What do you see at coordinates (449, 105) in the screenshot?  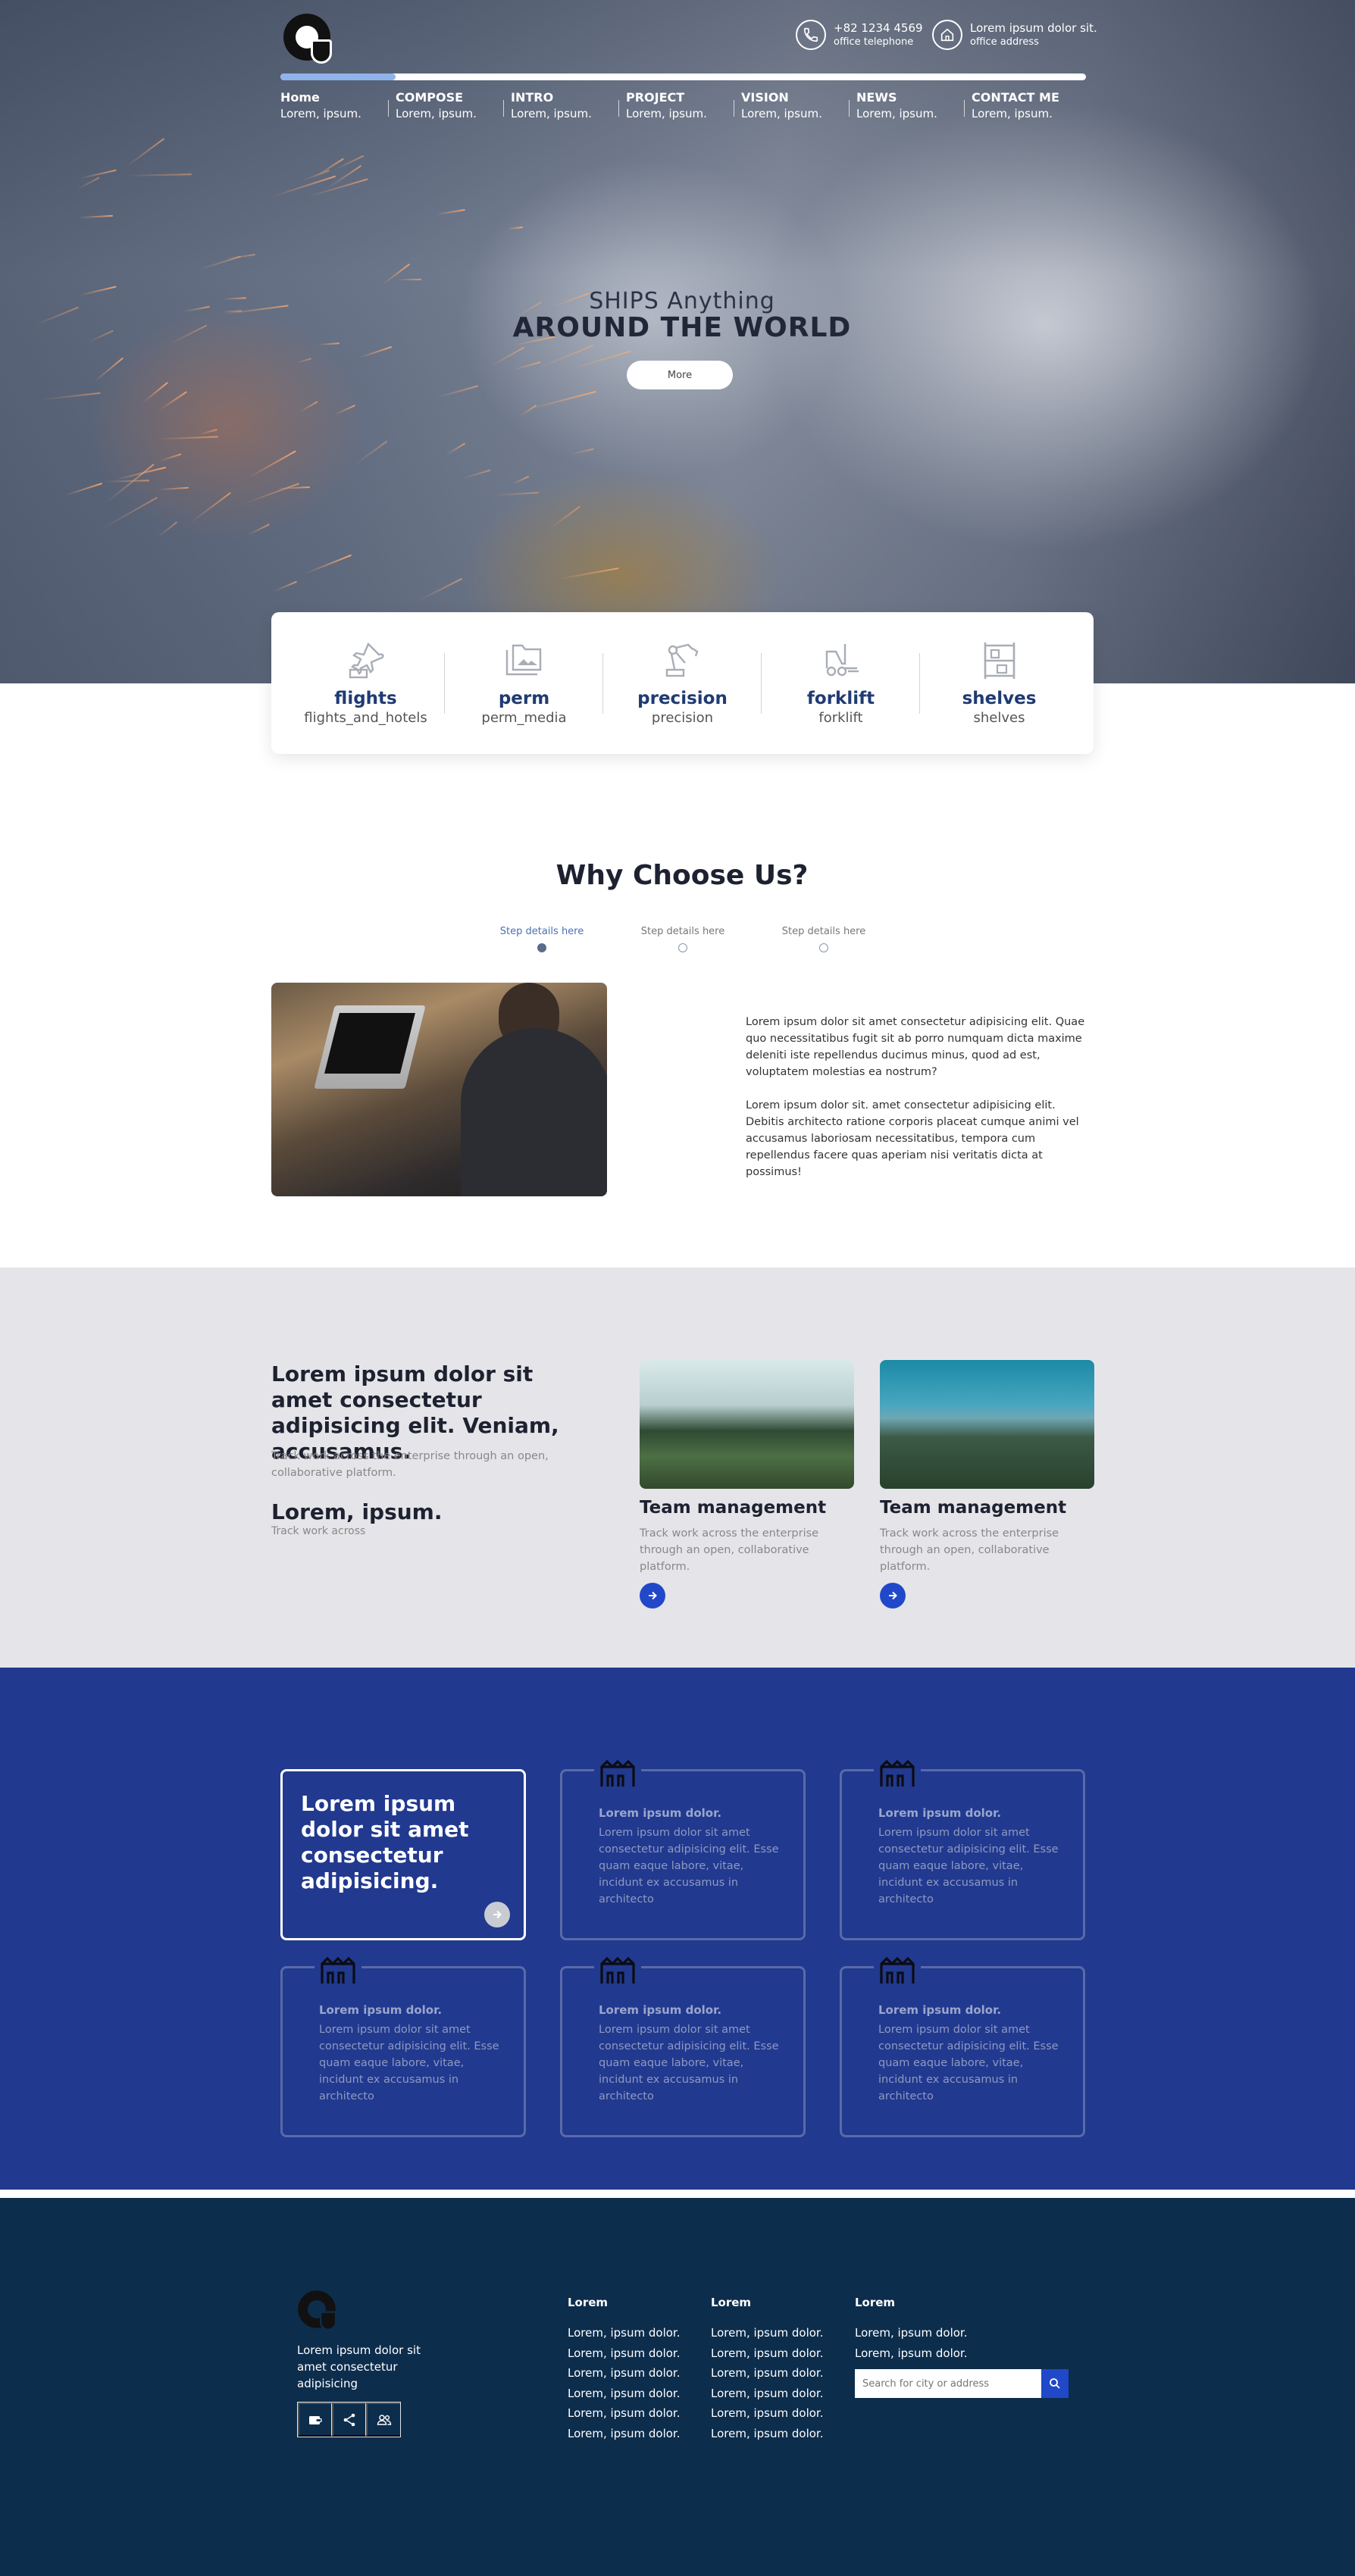 I see `nav-item-compose: COMPOSE Lorem, ipsum.` at bounding box center [449, 105].